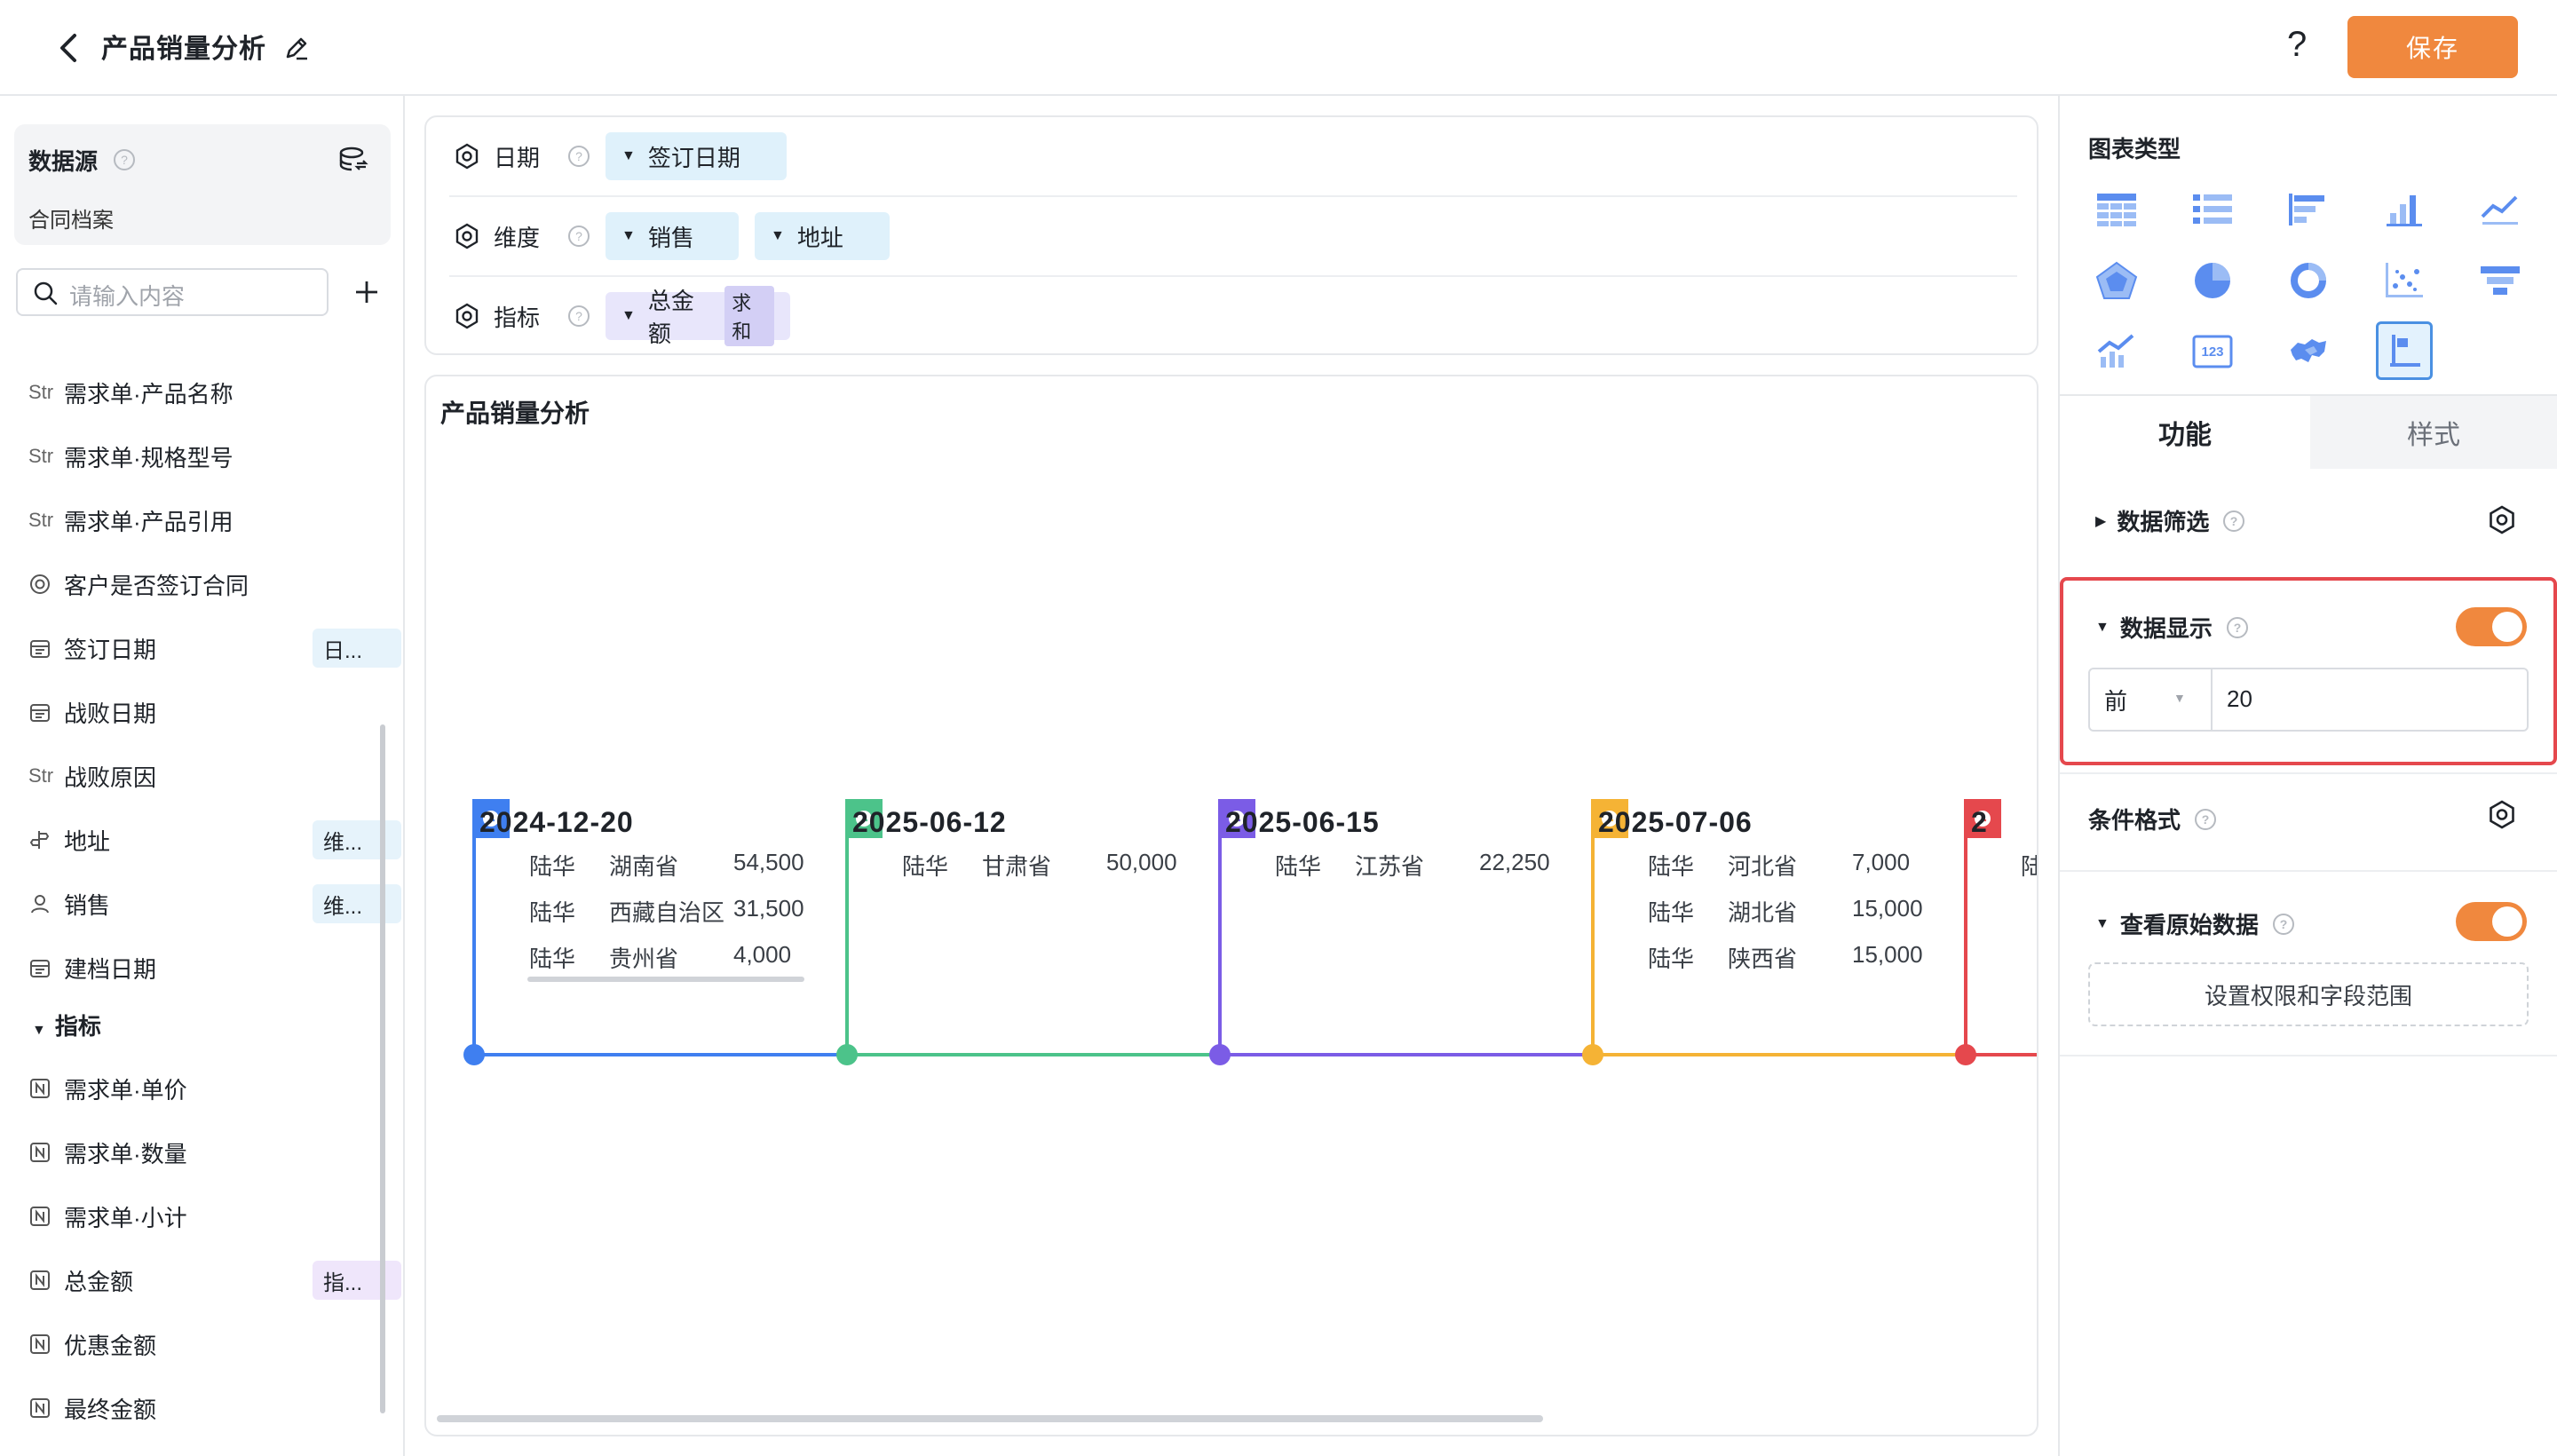  What do you see at coordinates (206, 1152) in the screenshot?
I see `metric-item: 需求单·数量` at bounding box center [206, 1152].